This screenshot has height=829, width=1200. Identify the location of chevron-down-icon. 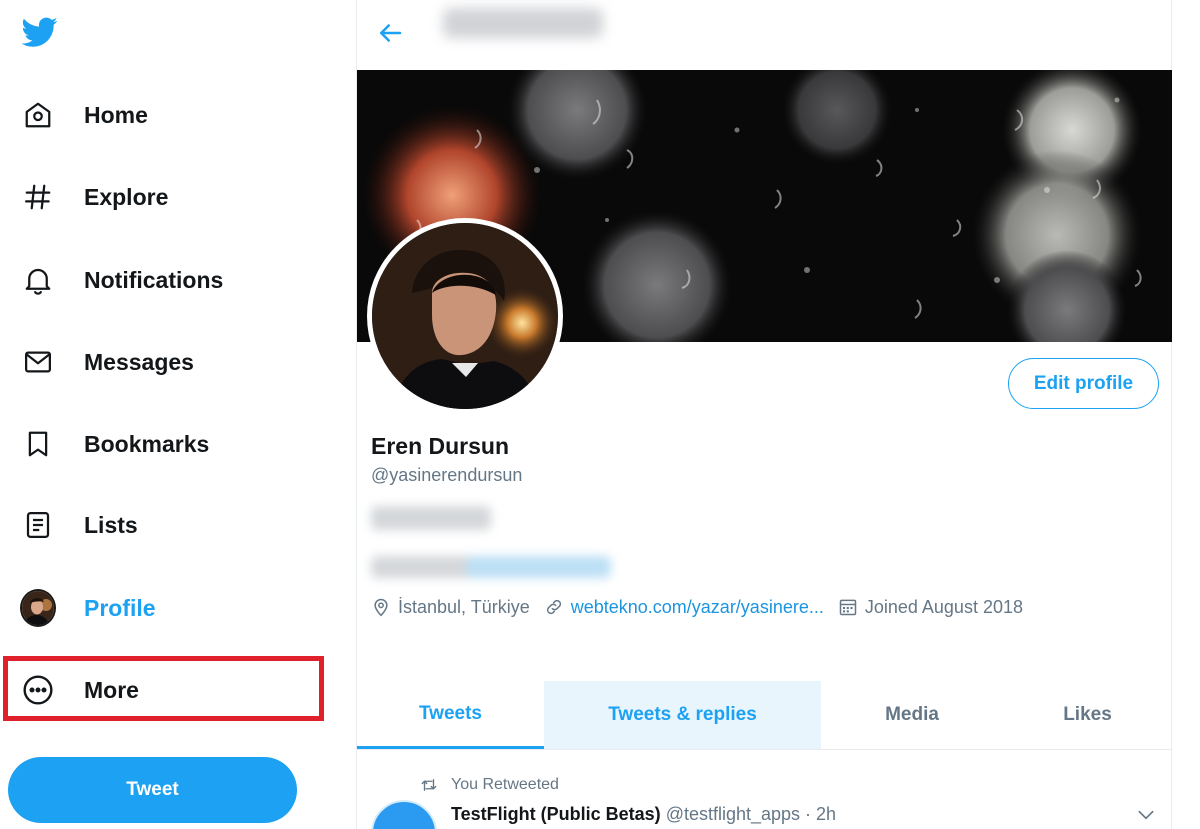
(1147, 816).